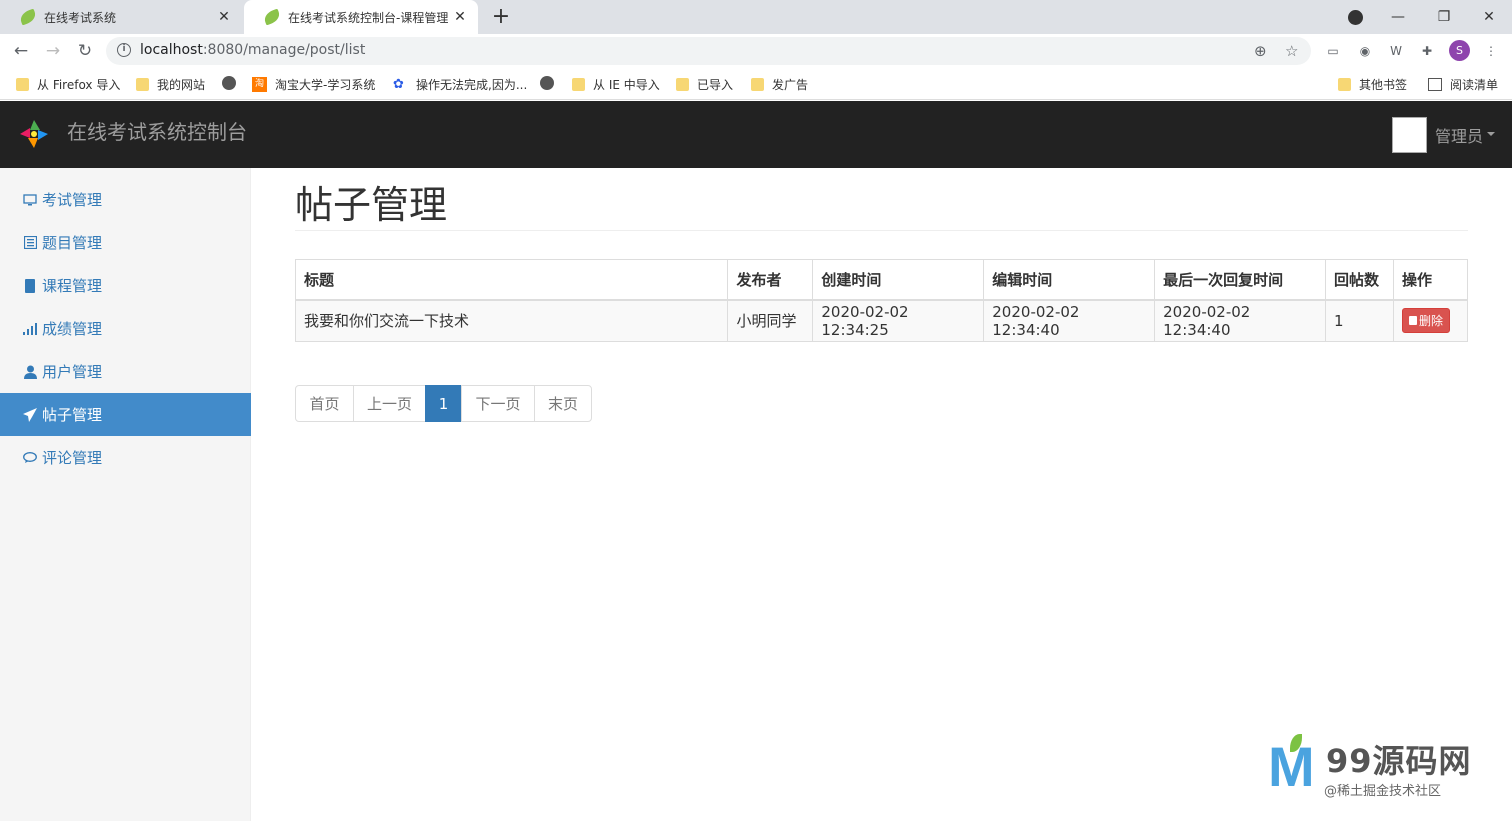 The width and height of the screenshot is (1512, 821). Describe the element at coordinates (1409, 135) in the screenshot. I see `avatar` at that location.